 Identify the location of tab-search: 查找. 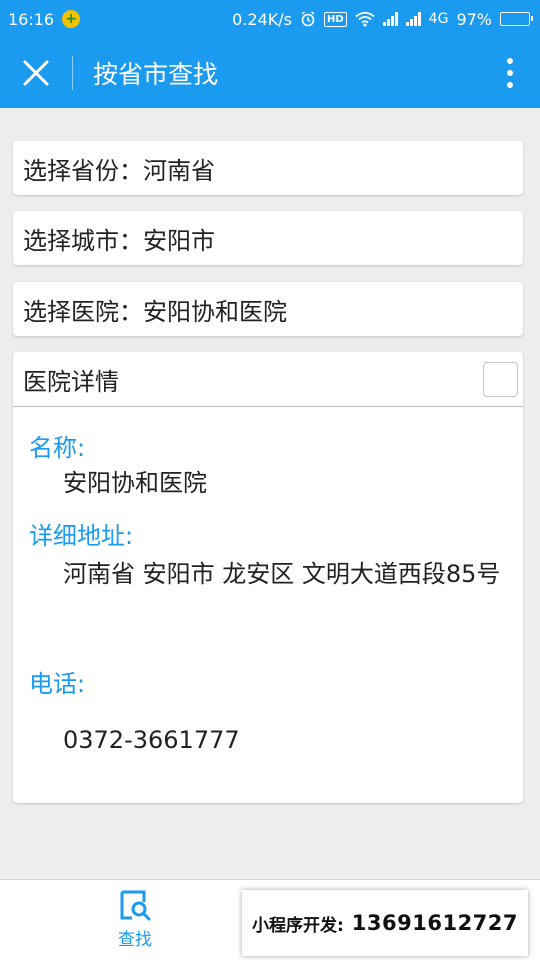
(135, 919).